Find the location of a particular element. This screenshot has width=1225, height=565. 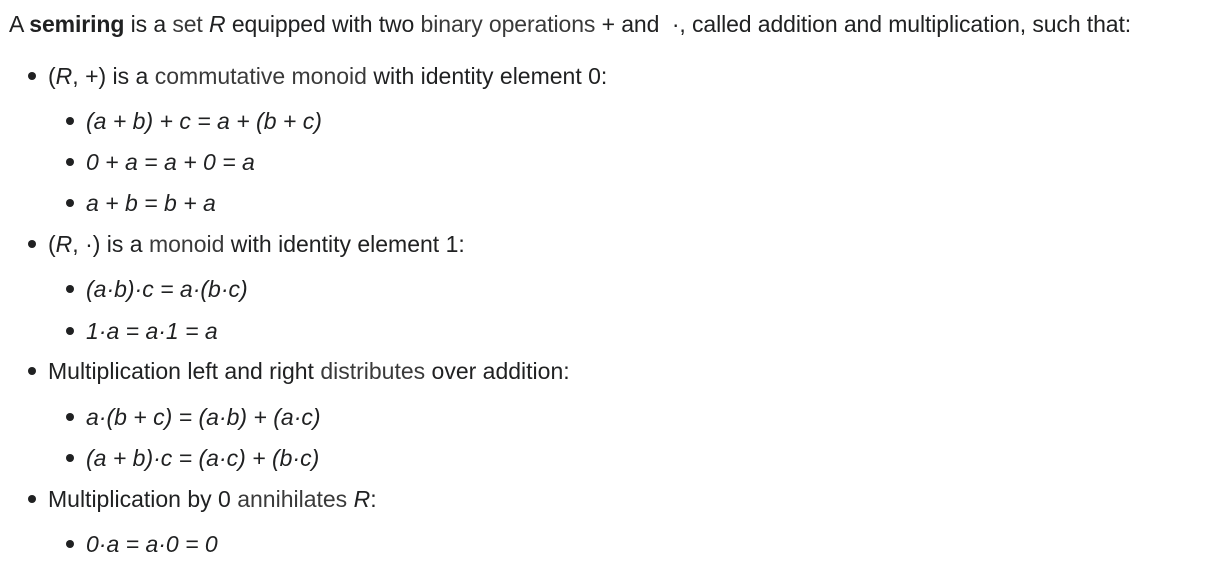

list-item-equation: 0 + a = a + 0 = a is located at coordinates (160, 163).